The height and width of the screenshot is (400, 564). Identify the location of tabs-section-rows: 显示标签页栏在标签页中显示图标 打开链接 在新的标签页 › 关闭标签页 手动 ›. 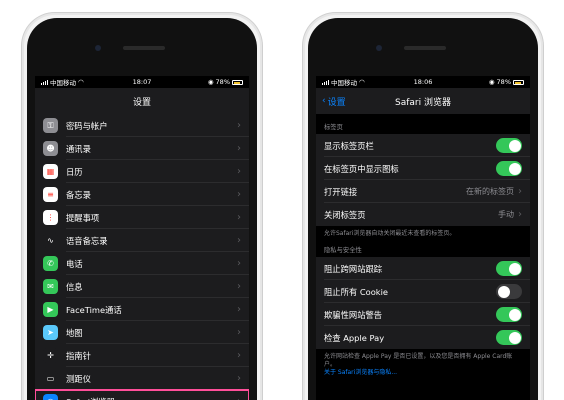
(423, 180).